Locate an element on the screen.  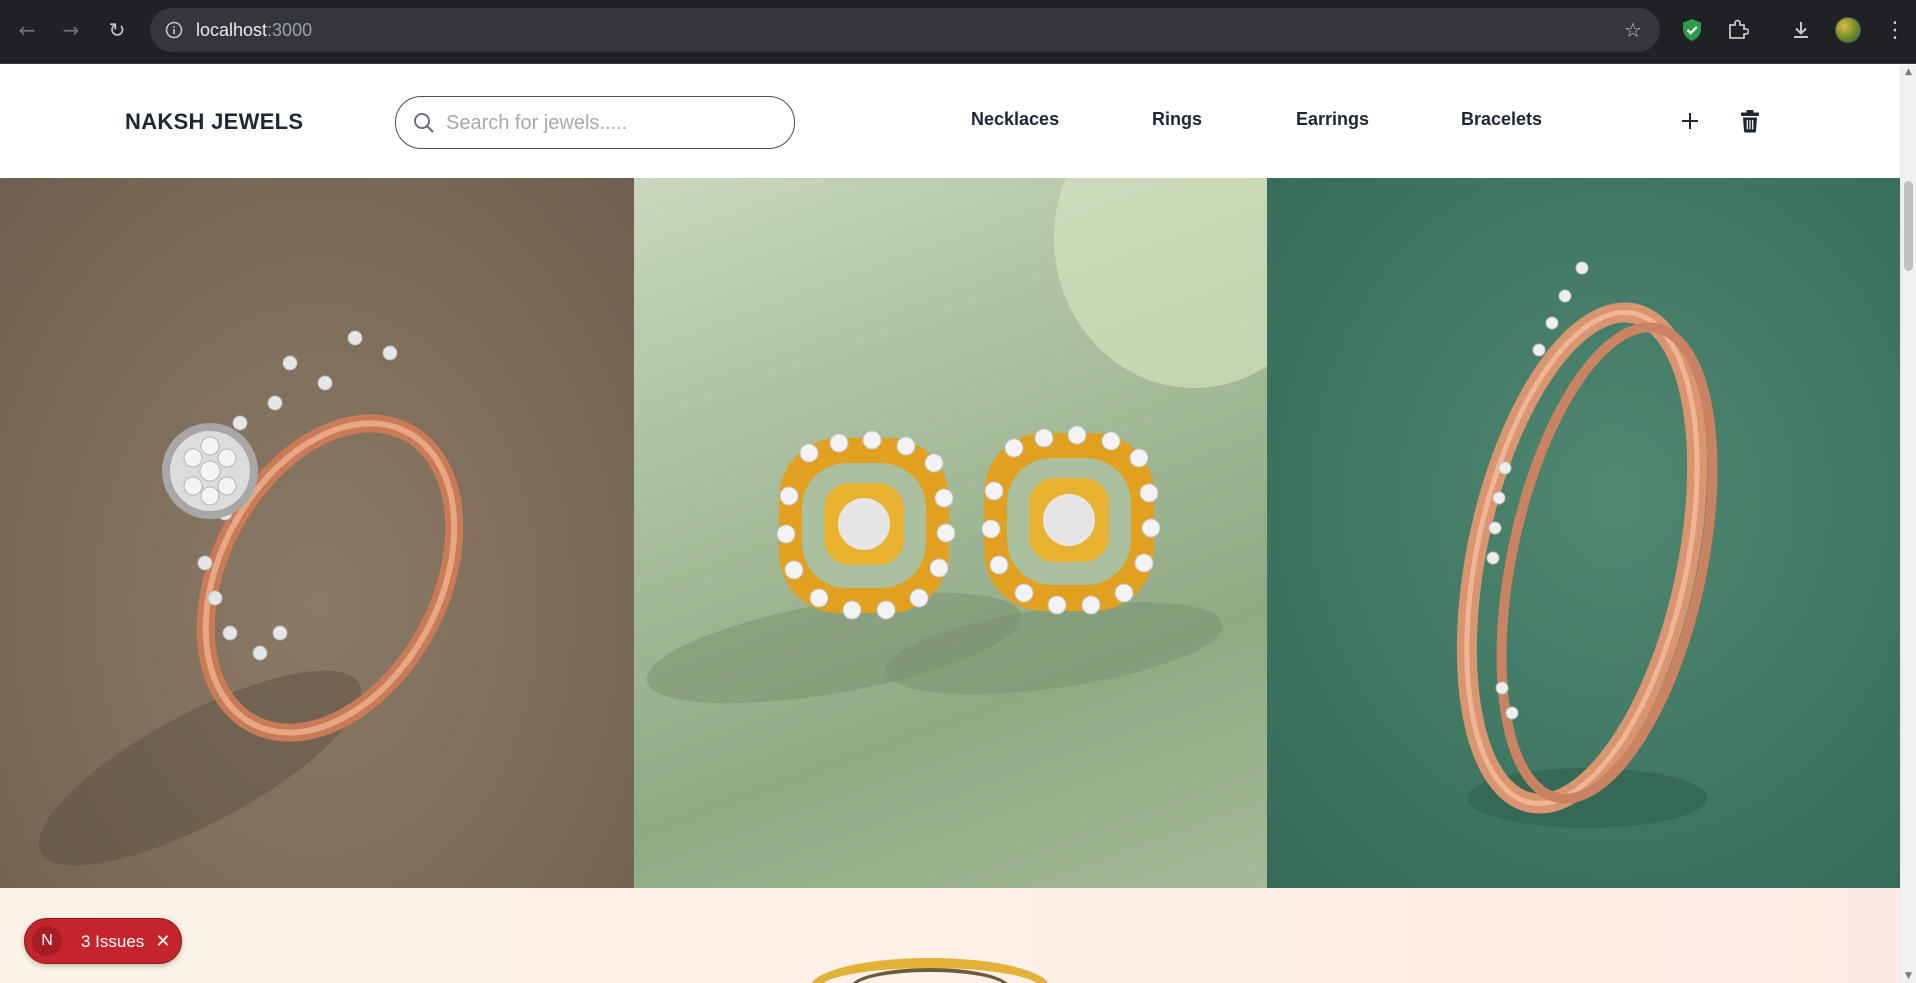
reload-button: ↻ is located at coordinates (117, 30).